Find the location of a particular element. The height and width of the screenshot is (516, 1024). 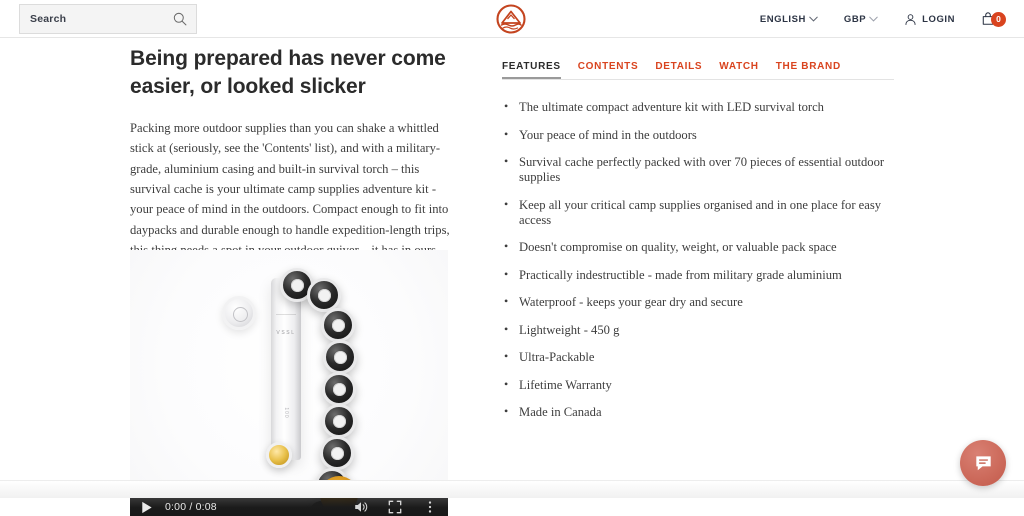

list-item: Made in Canada is located at coordinates (702, 412).